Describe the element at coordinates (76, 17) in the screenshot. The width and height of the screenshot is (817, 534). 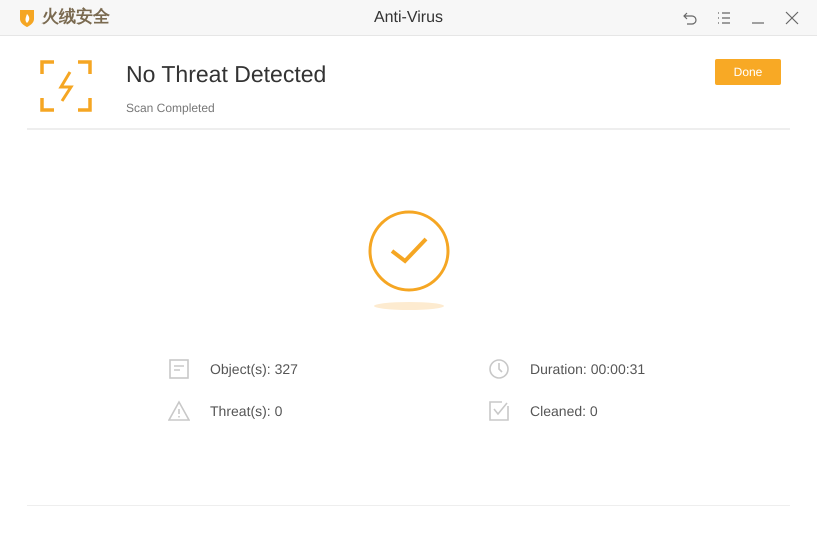
I see `brand-name: 火绒安全` at that location.